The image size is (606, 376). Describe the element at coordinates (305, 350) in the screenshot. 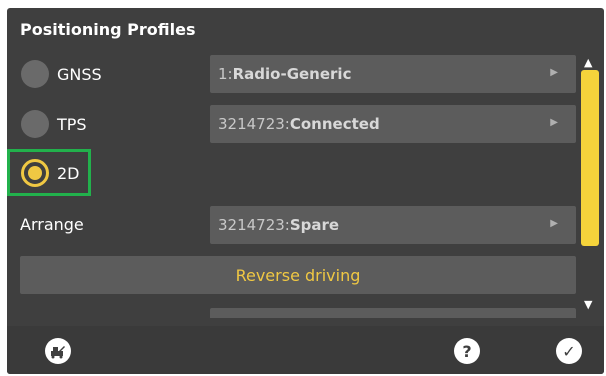

I see `footer-bar: ? ✓` at that location.